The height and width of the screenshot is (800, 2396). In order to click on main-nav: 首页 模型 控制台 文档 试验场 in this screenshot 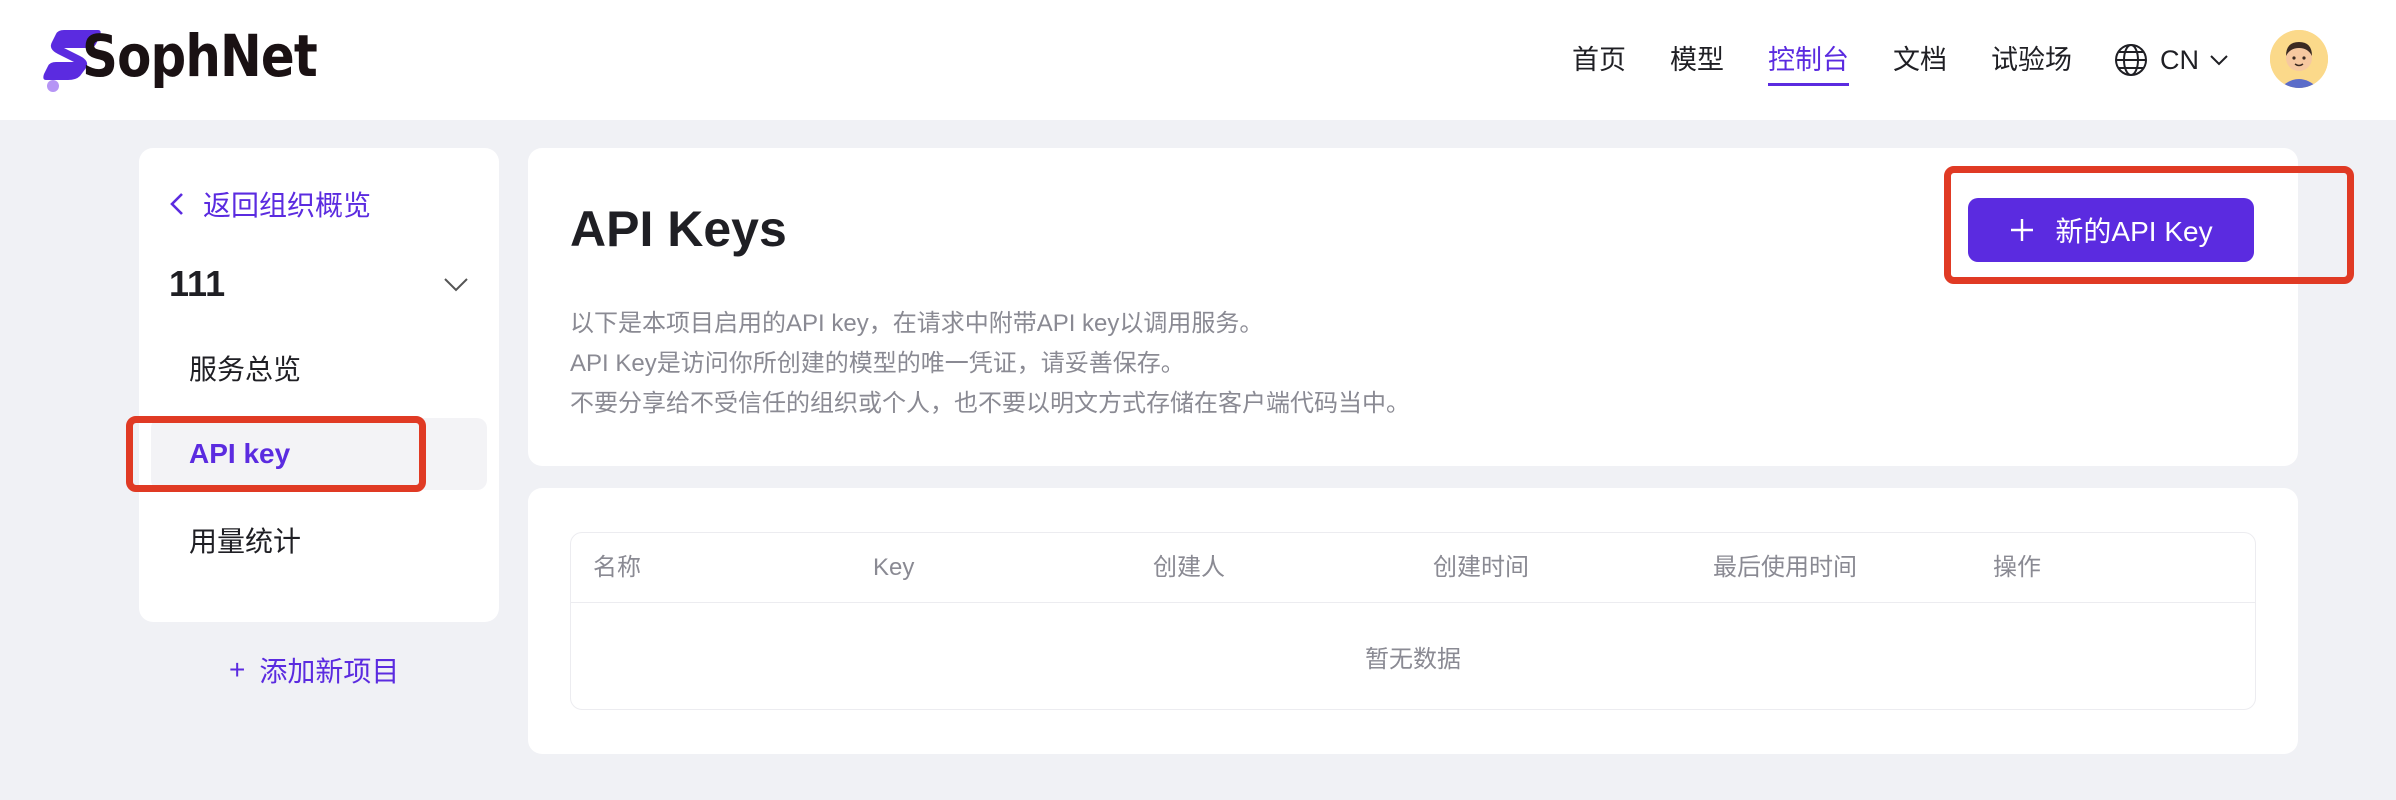, I will do `click(1844, 62)`.